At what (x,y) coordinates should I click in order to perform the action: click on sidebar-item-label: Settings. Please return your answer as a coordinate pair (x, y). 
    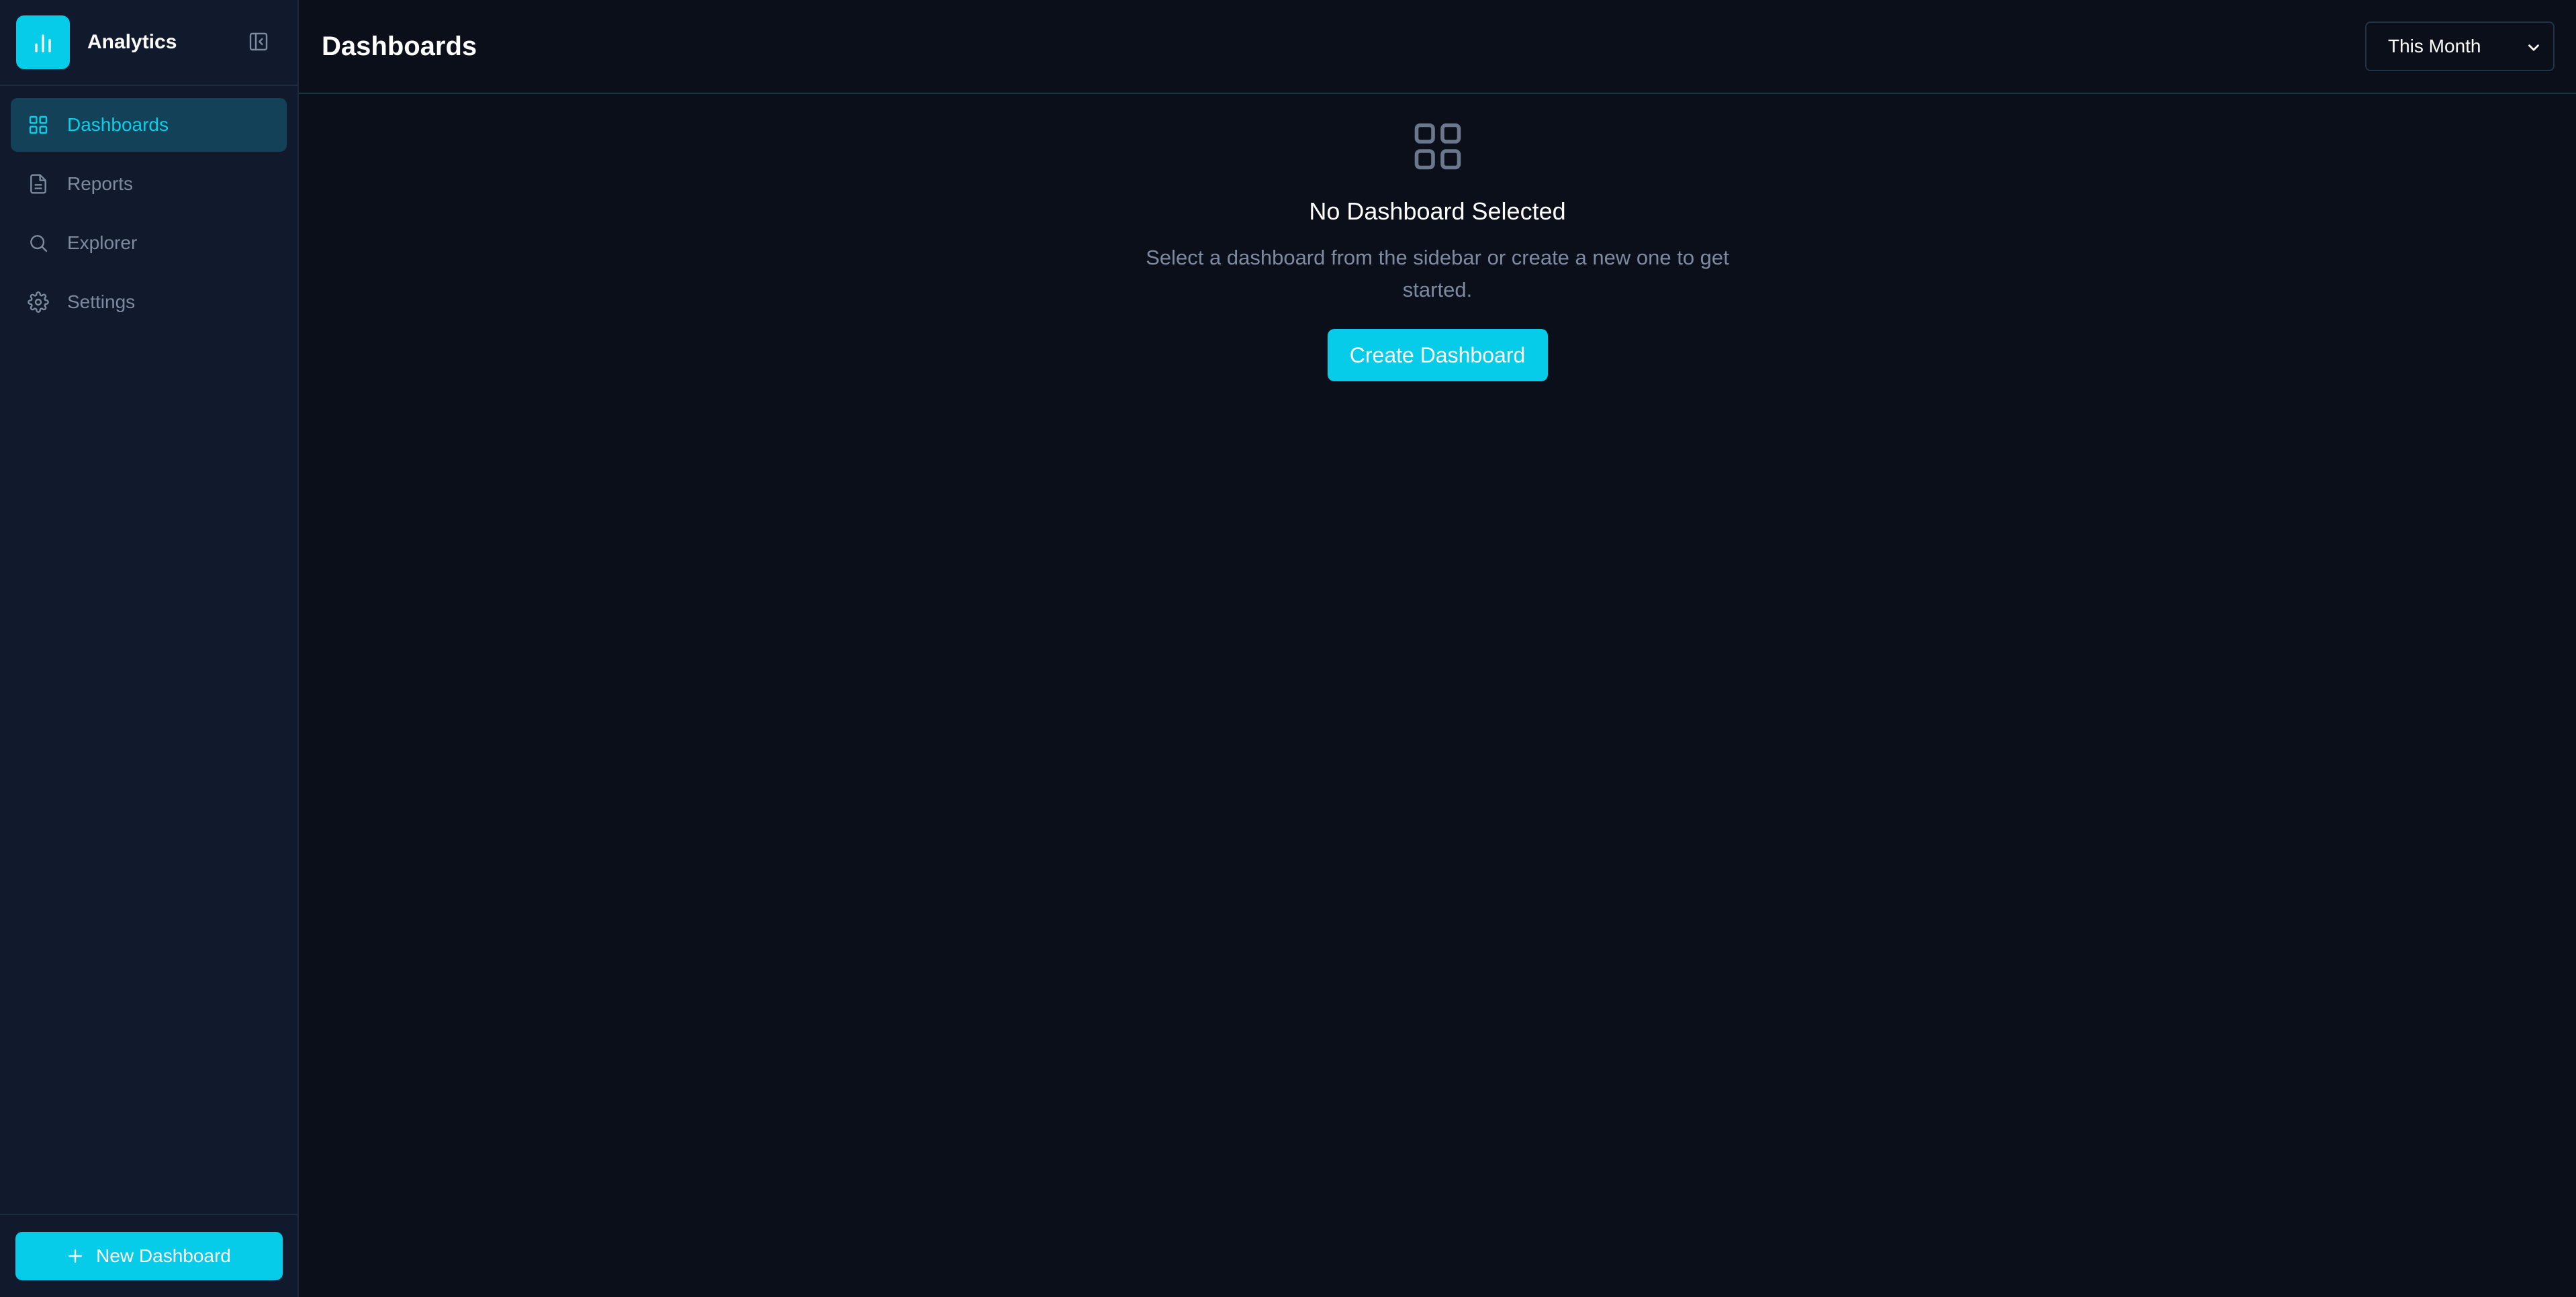
    Looking at the image, I should click on (101, 301).